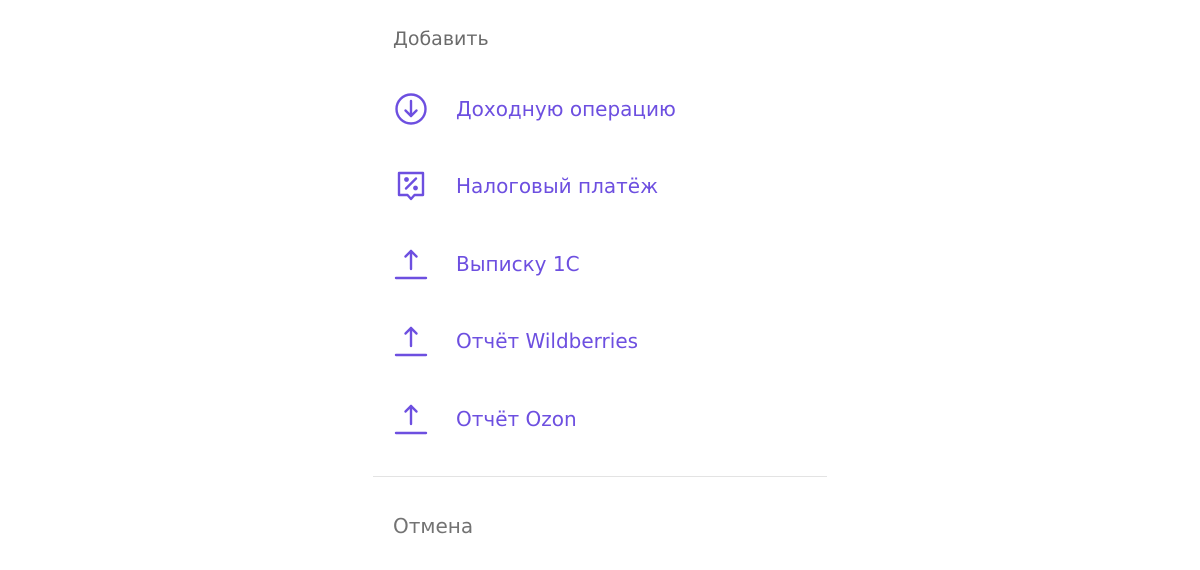  I want to click on menu-item-income-operation: Доходную операцию, so click(538, 109).